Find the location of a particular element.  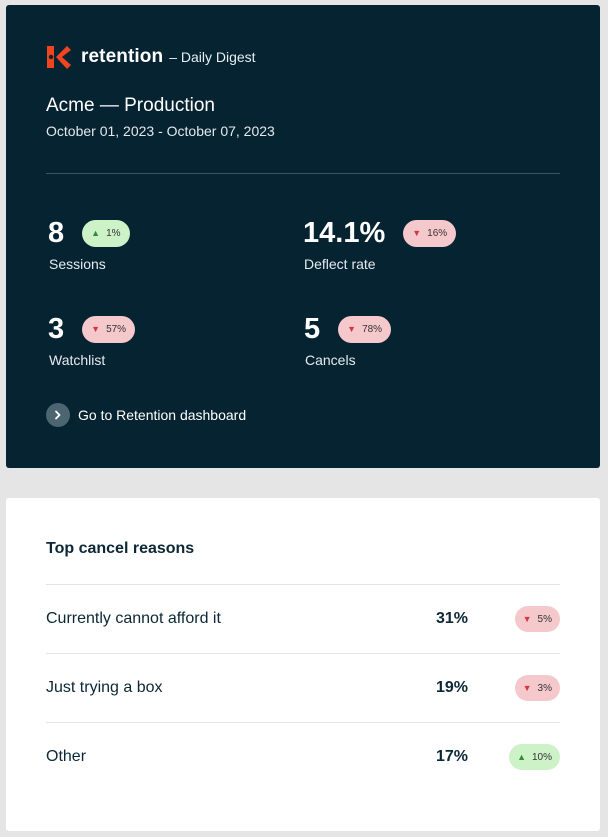

list-item: Just trying a box 19% ▼ 3% is located at coordinates (303, 687).